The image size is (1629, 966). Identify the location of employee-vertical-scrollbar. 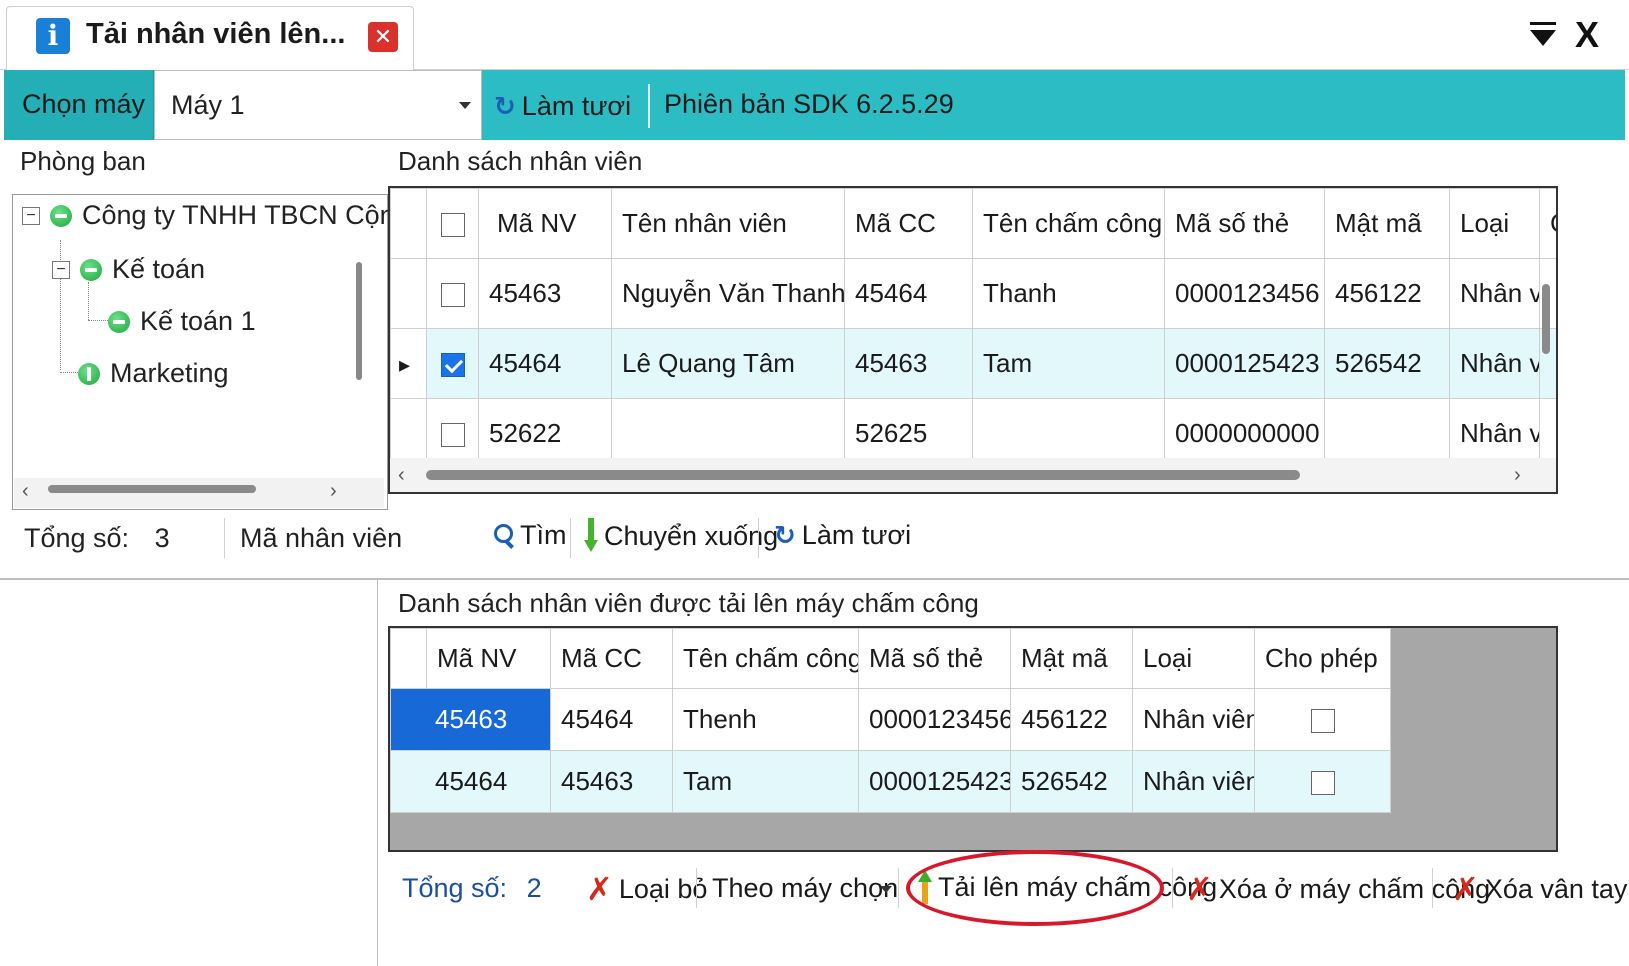
(1546, 319).